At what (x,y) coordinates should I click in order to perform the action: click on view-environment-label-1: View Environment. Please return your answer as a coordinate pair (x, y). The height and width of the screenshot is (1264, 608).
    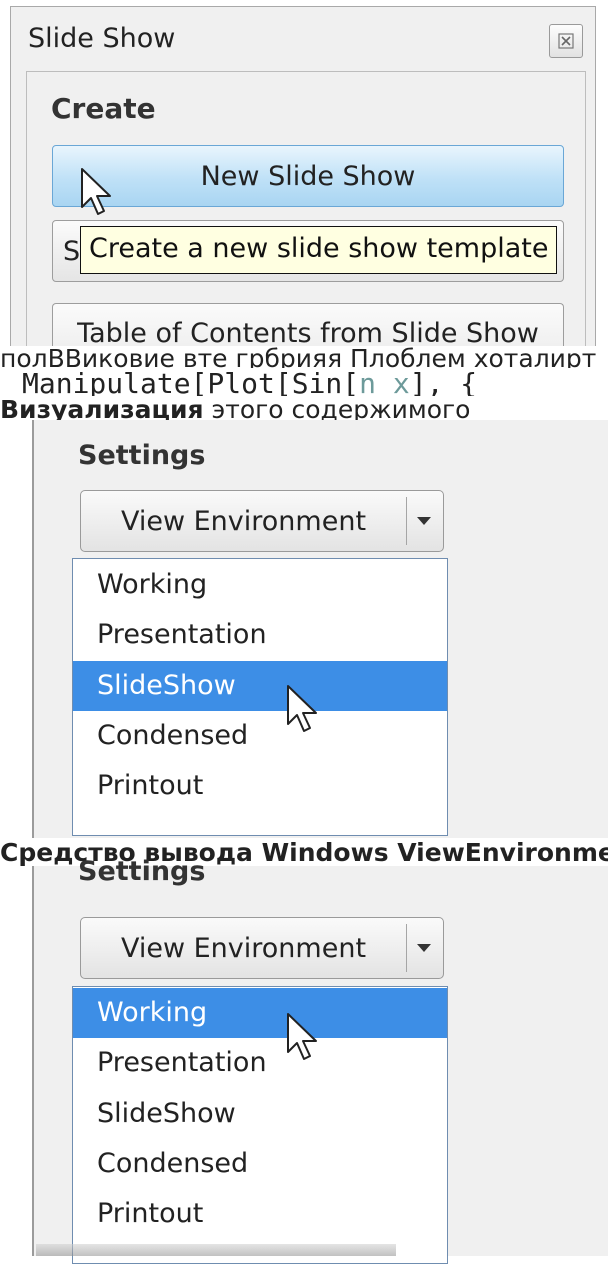
    Looking at the image, I should click on (243, 521).